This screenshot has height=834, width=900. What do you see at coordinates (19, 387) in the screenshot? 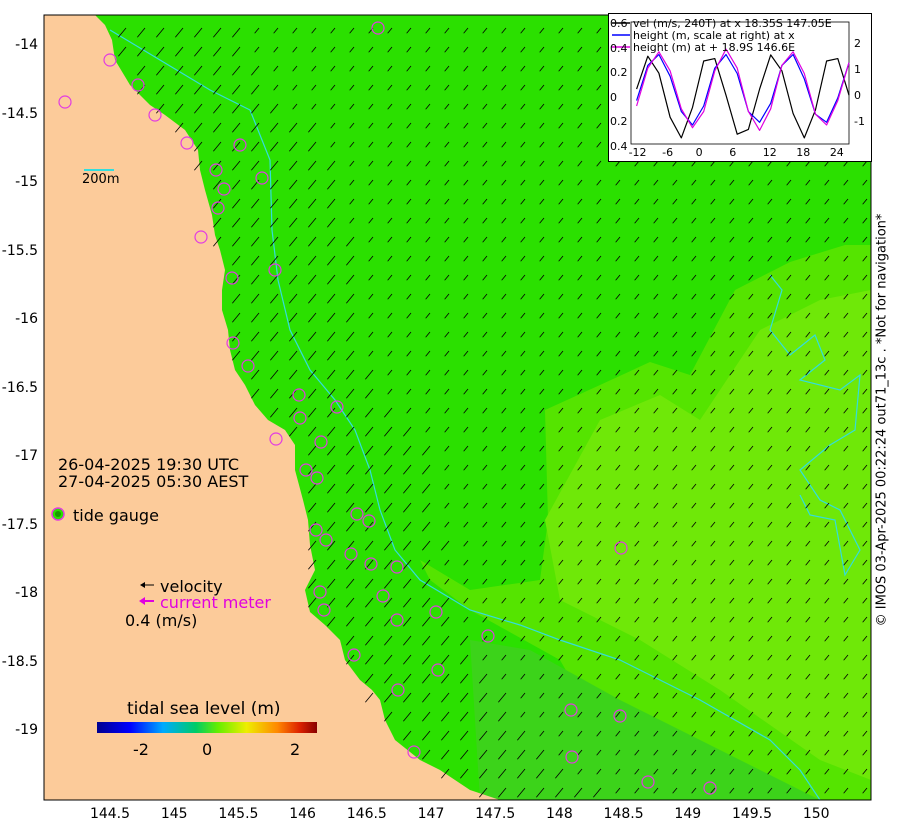
I see `latitude-tick: -16.5` at bounding box center [19, 387].